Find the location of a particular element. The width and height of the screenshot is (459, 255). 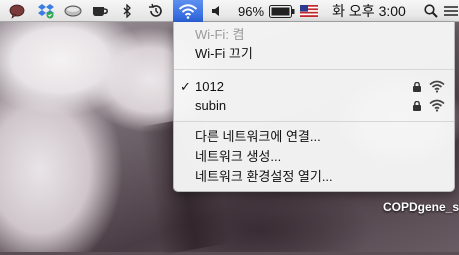

network-name: 1012 is located at coordinates (209, 86).